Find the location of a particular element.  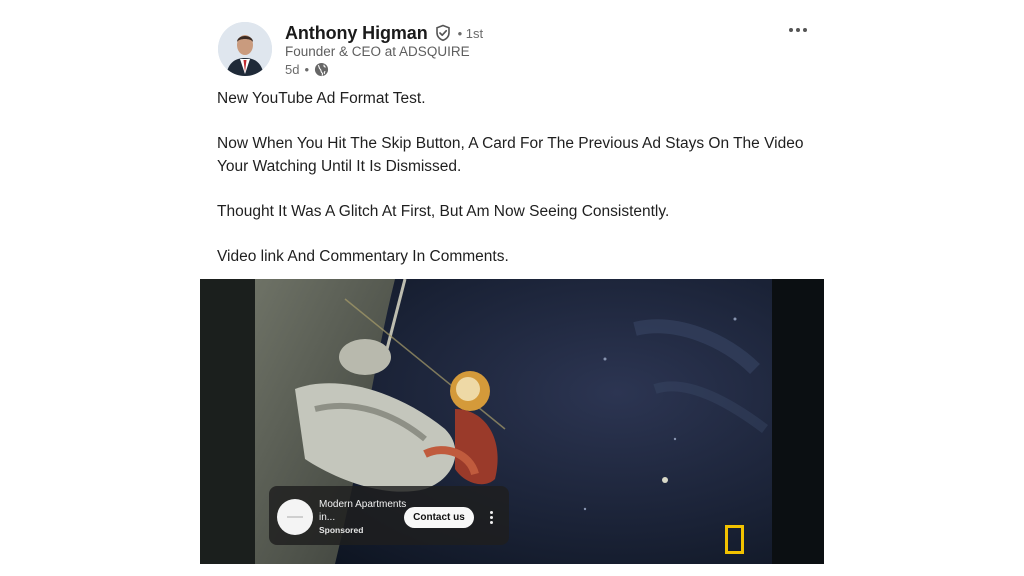

shield-check-icon is located at coordinates (443, 33).